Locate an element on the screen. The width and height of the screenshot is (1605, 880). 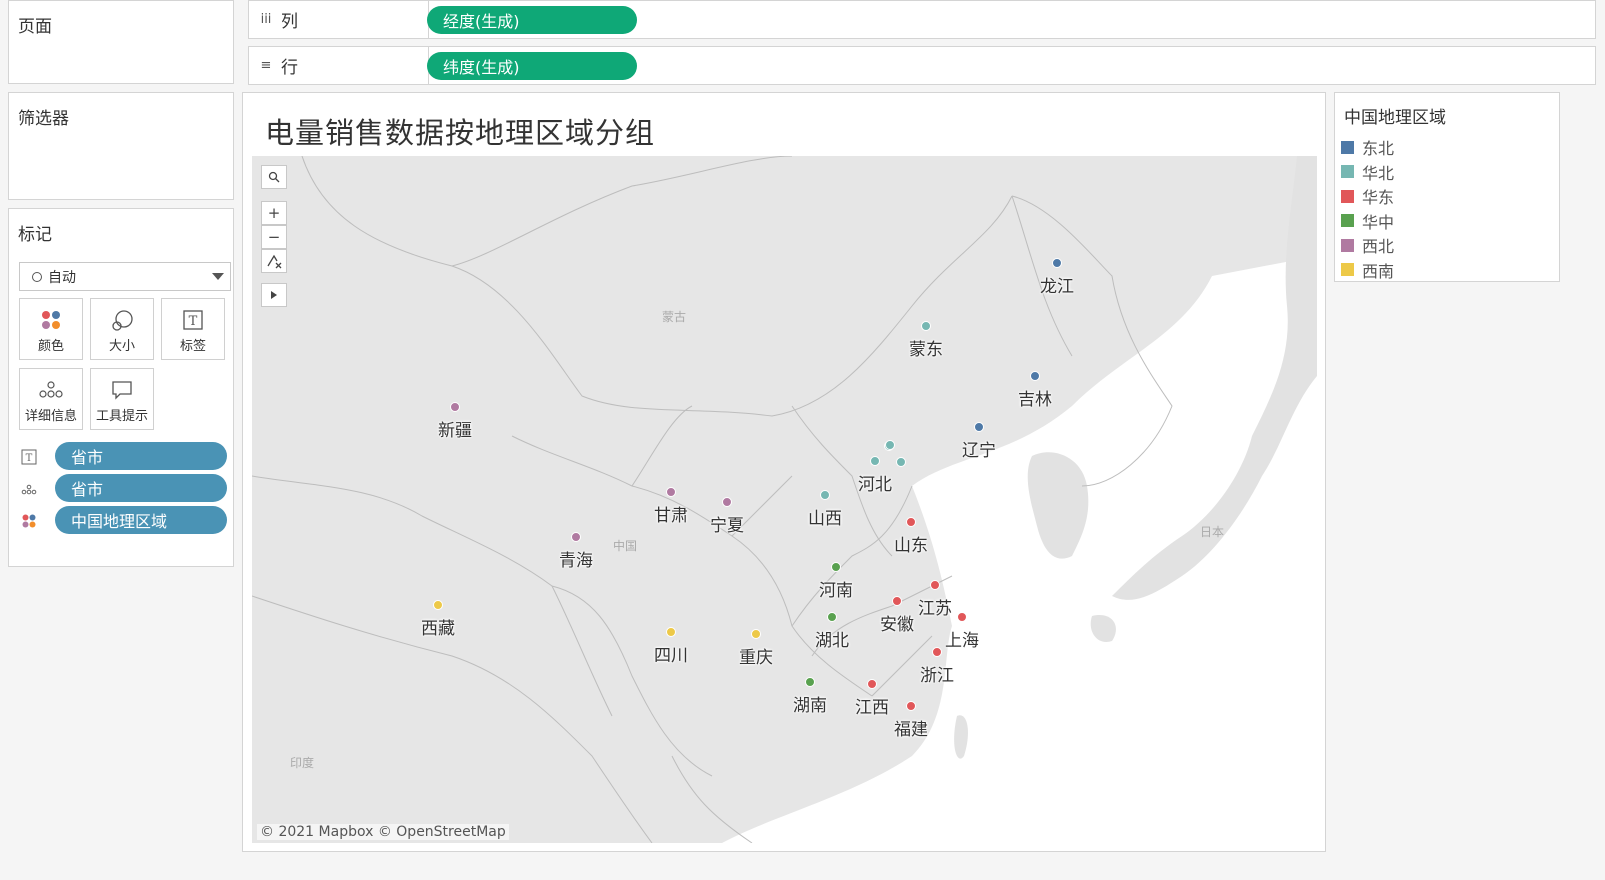
latitude-pill: 纬度(生成) is located at coordinates (532, 66).